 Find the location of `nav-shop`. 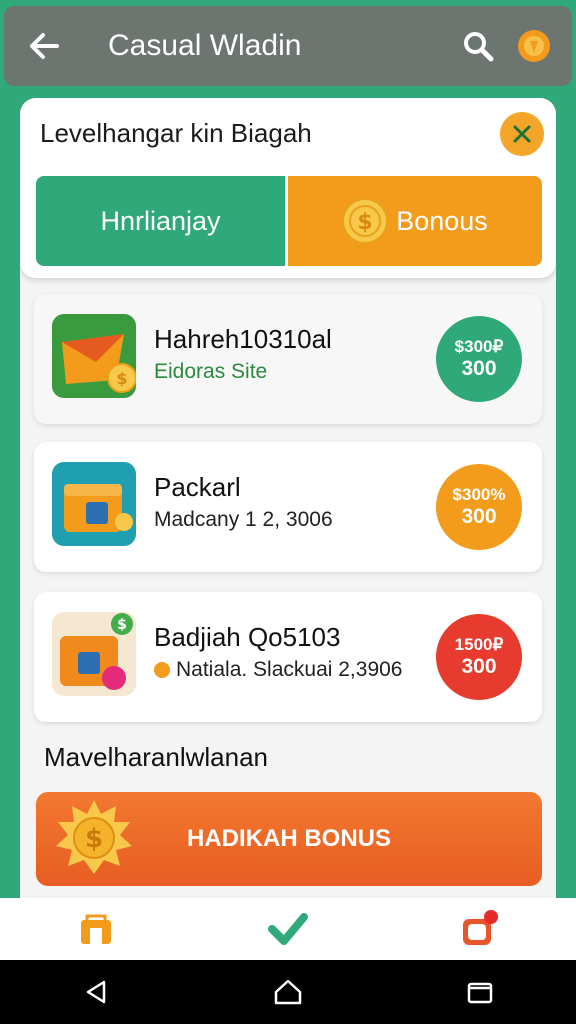

nav-shop is located at coordinates (96, 929).